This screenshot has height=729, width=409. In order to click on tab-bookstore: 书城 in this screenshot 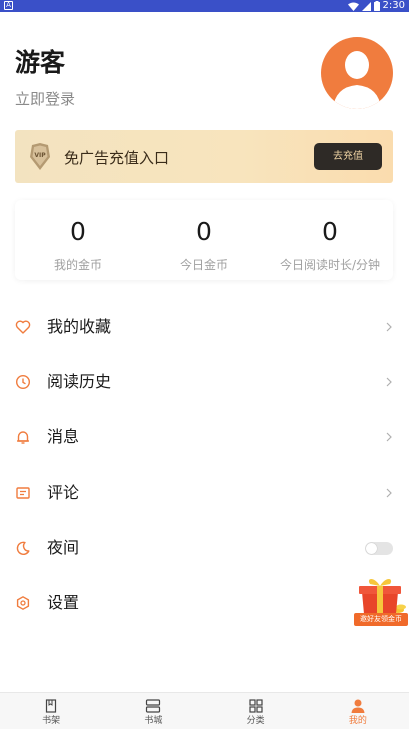, I will do `click(153, 711)`.